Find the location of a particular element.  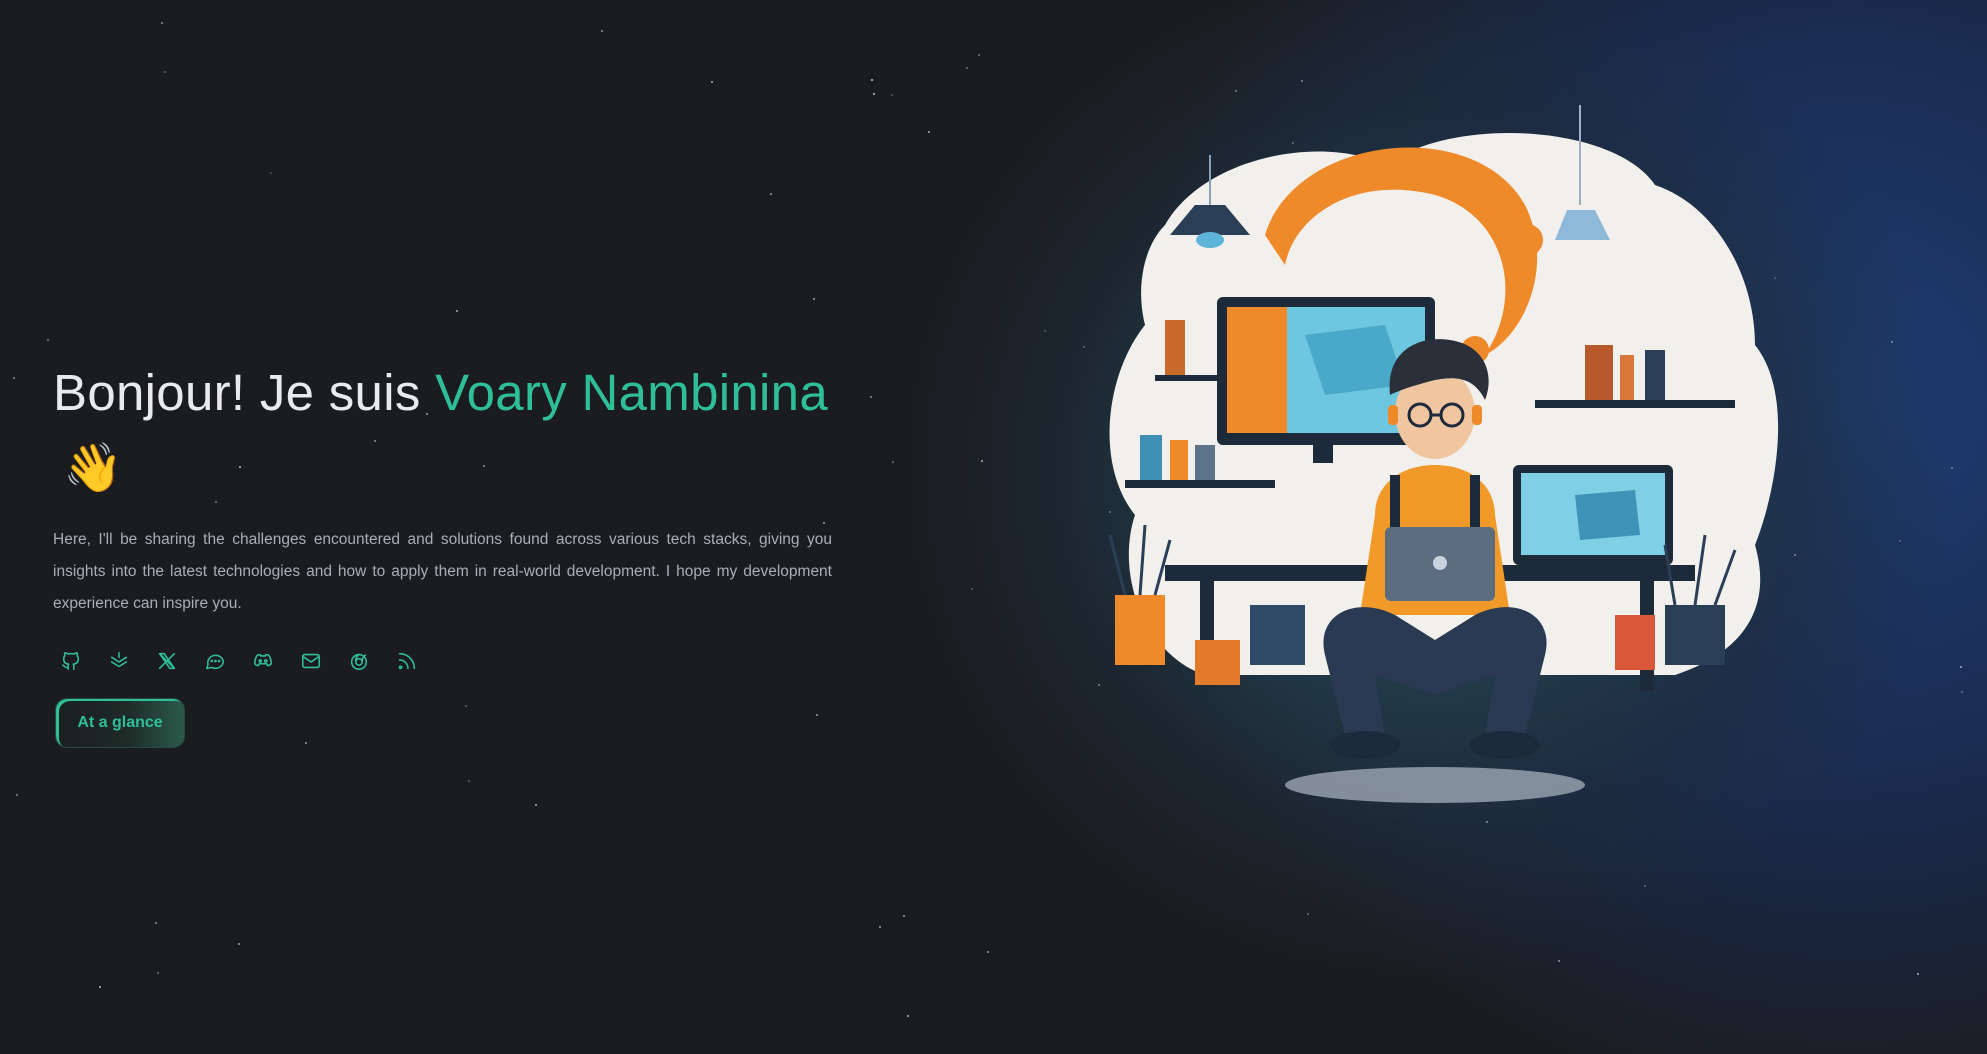

github-icon is located at coordinates (71, 661).